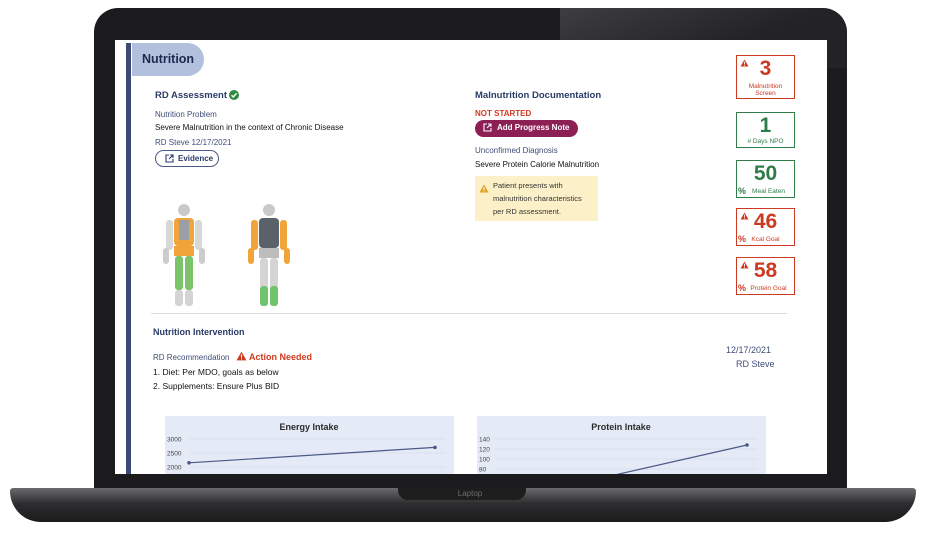 The width and height of the screenshot is (926, 545). Describe the element at coordinates (765, 125) in the screenshot. I see `metric-value: 1` at that location.